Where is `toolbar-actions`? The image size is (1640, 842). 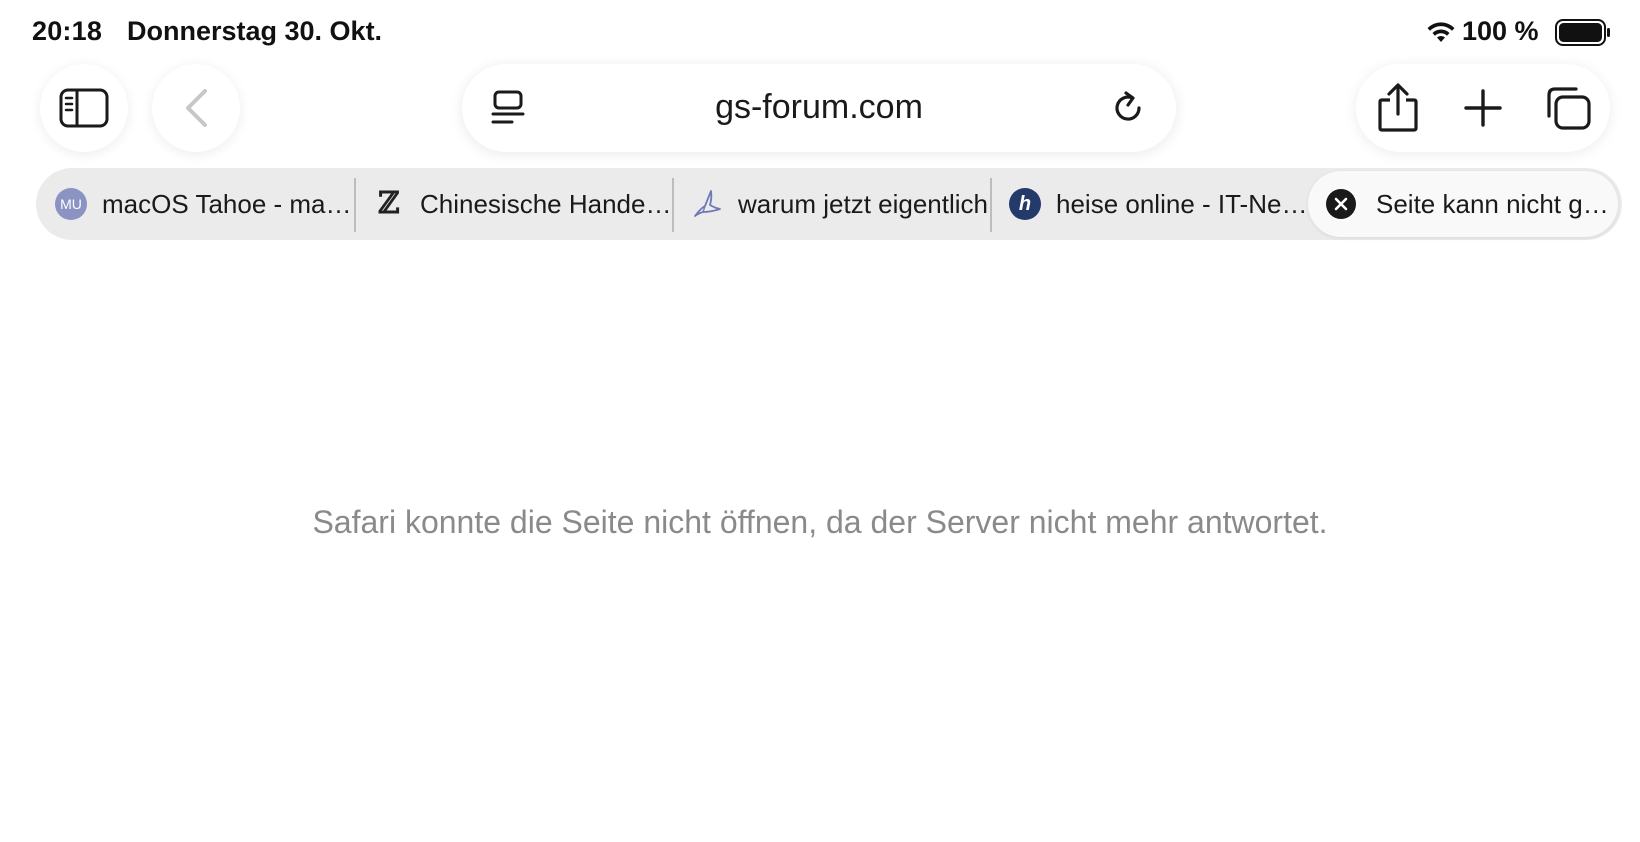
toolbar-actions is located at coordinates (1483, 108).